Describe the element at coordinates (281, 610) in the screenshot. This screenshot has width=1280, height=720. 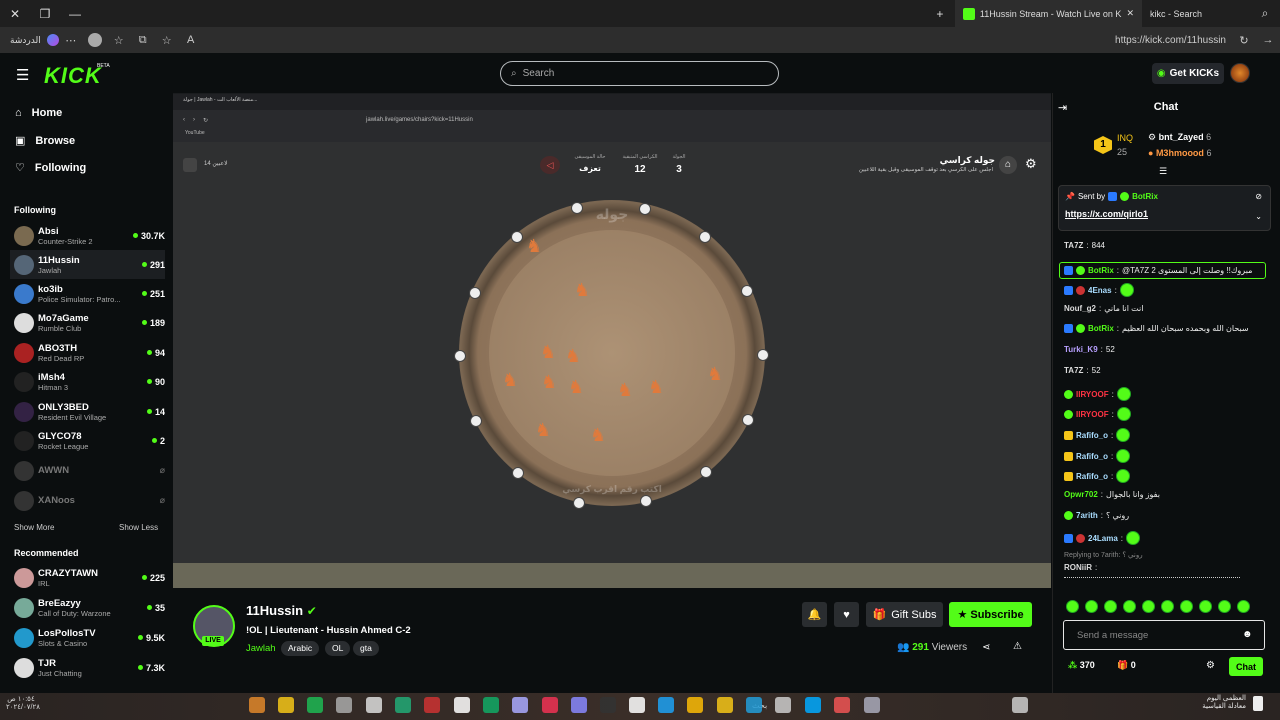
I see `streamer-name: 11Hussin ✔` at that location.